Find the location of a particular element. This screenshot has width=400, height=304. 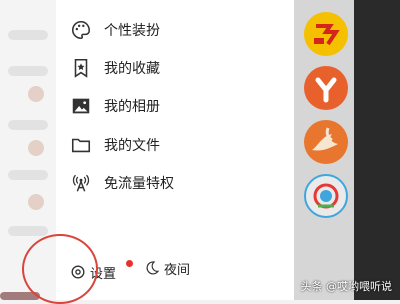

menu-item-personal-theme: 个性装扮 is located at coordinates (175, 30).